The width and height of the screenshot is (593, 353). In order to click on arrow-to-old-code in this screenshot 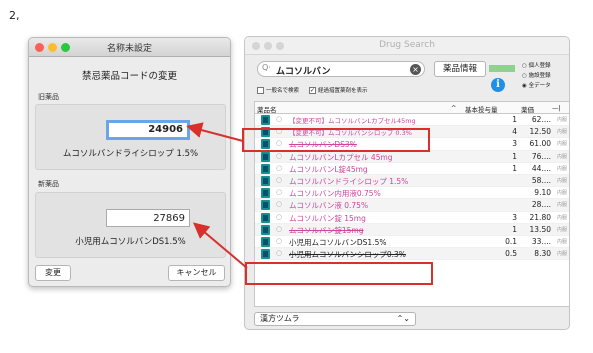, I will do `click(215, 132)`.